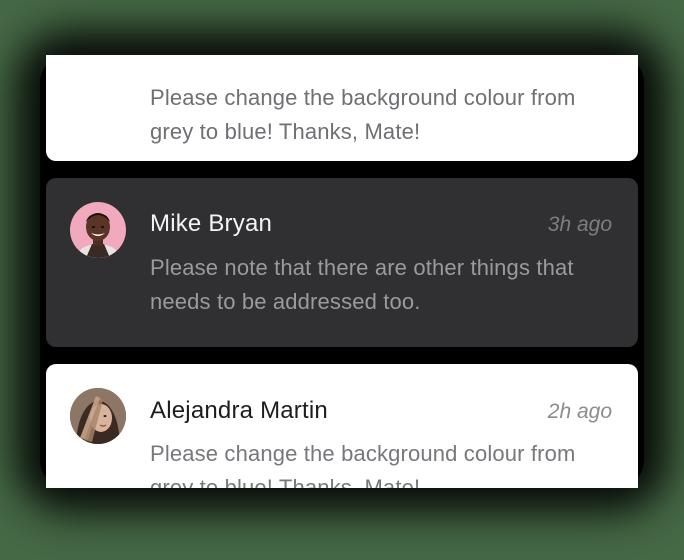 The width and height of the screenshot is (684, 560). What do you see at coordinates (579, 411) in the screenshot?
I see `timestamp: 2h ago` at bounding box center [579, 411].